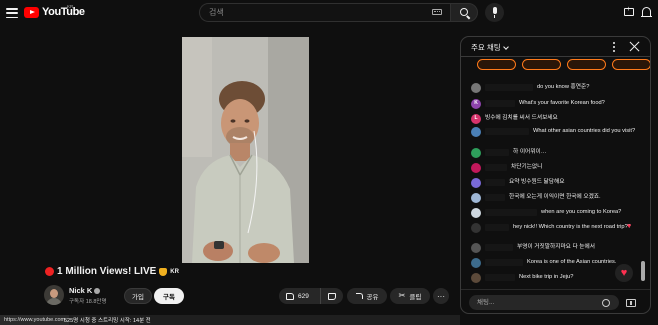 This screenshot has height=325, width=658. What do you see at coordinates (476, 119) in the screenshot?
I see `chat-author-avatar: L` at bounding box center [476, 119].